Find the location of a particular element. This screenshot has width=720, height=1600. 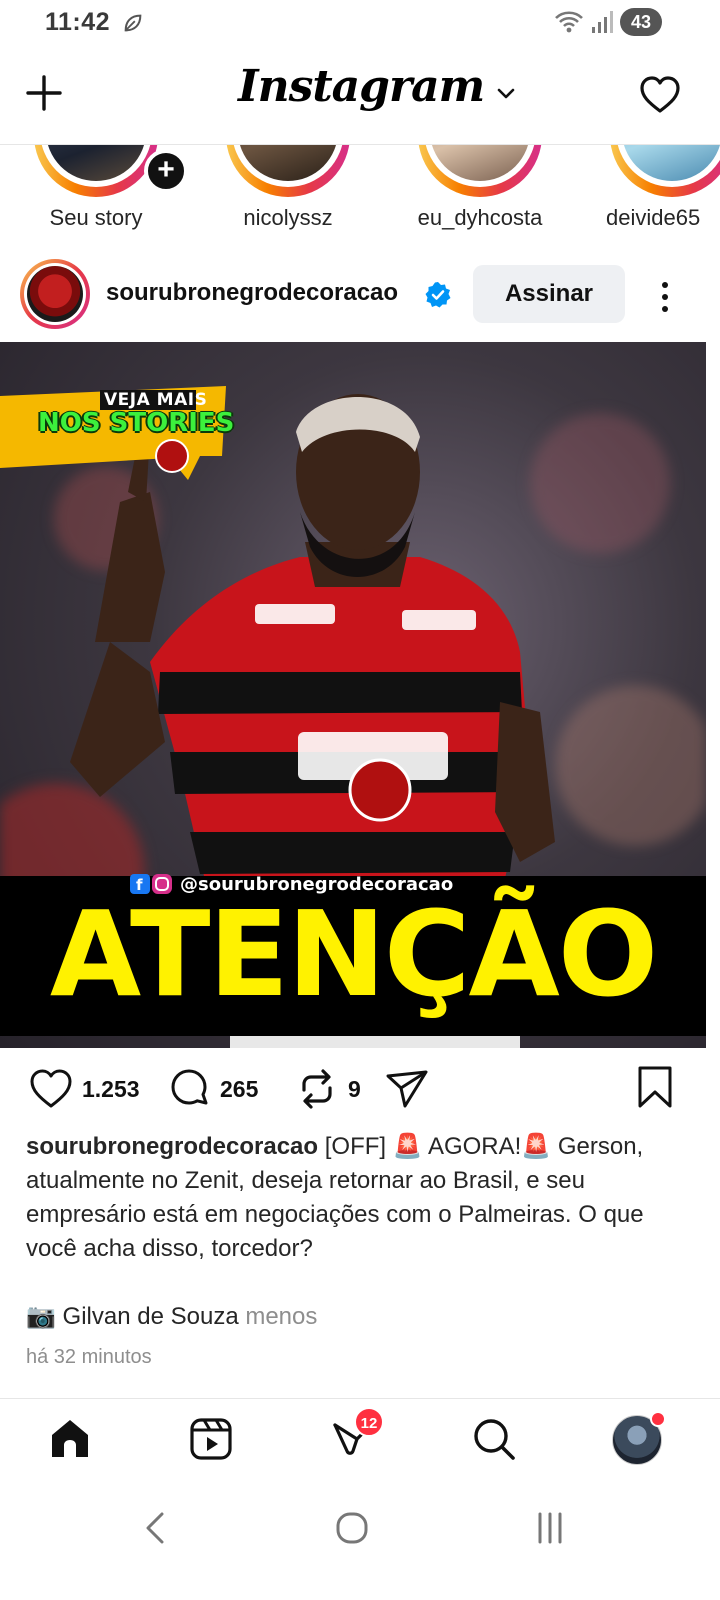

post-actions: 1.253 265 9 is located at coordinates (360, 1089).